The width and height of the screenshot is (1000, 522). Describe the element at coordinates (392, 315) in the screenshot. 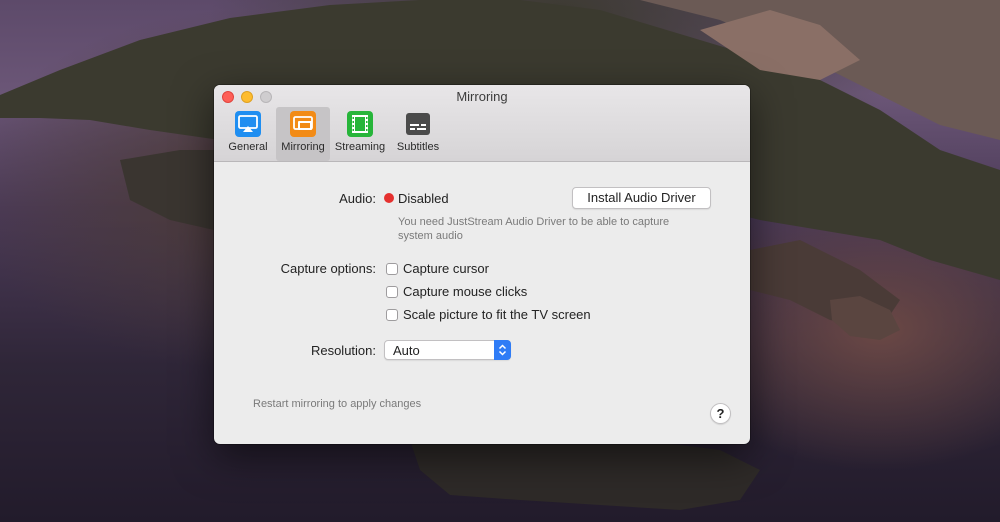

I see `scale-picture-checkbox` at that location.